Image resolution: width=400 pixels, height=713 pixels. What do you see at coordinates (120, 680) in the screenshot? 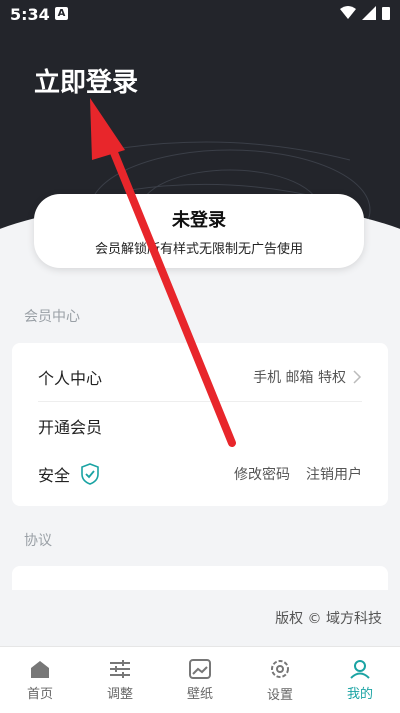
I see `tab-adjust: 调整` at bounding box center [120, 680].